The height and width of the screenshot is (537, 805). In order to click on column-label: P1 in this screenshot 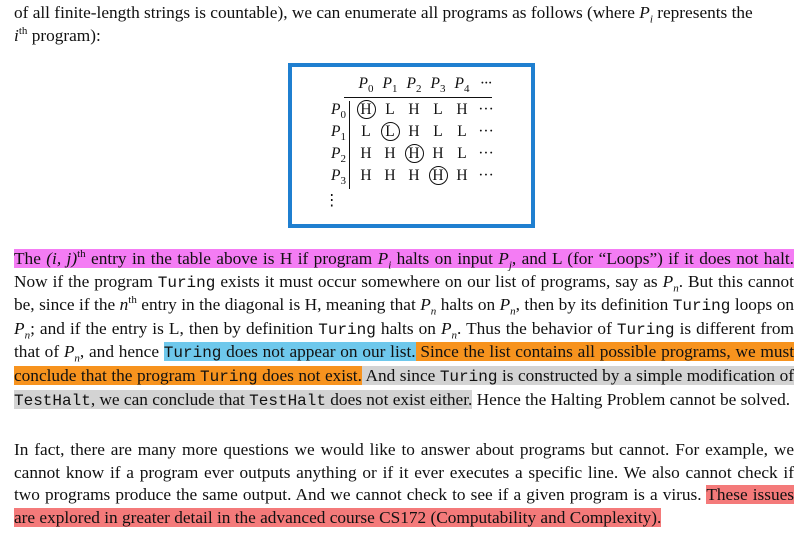, I will do `click(390, 85)`.